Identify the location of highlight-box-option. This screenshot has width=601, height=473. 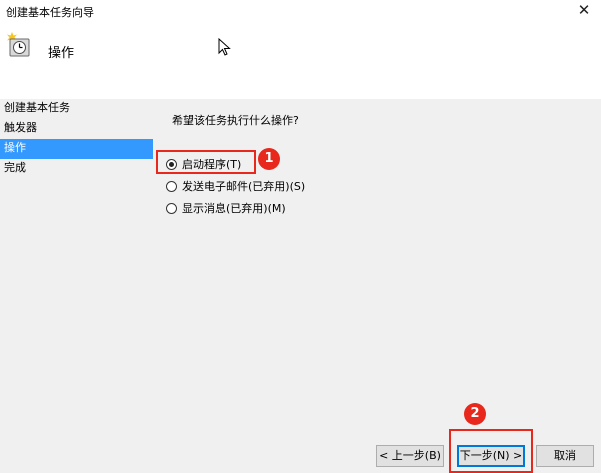
(206, 162).